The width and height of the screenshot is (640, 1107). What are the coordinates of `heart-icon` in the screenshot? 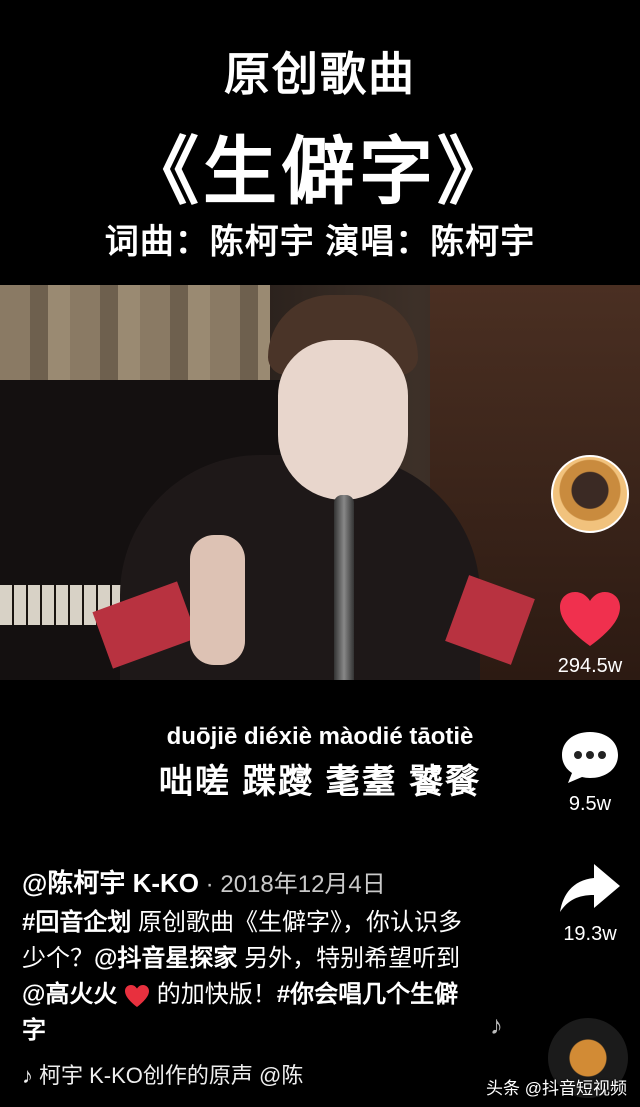 It's located at (590, 619).